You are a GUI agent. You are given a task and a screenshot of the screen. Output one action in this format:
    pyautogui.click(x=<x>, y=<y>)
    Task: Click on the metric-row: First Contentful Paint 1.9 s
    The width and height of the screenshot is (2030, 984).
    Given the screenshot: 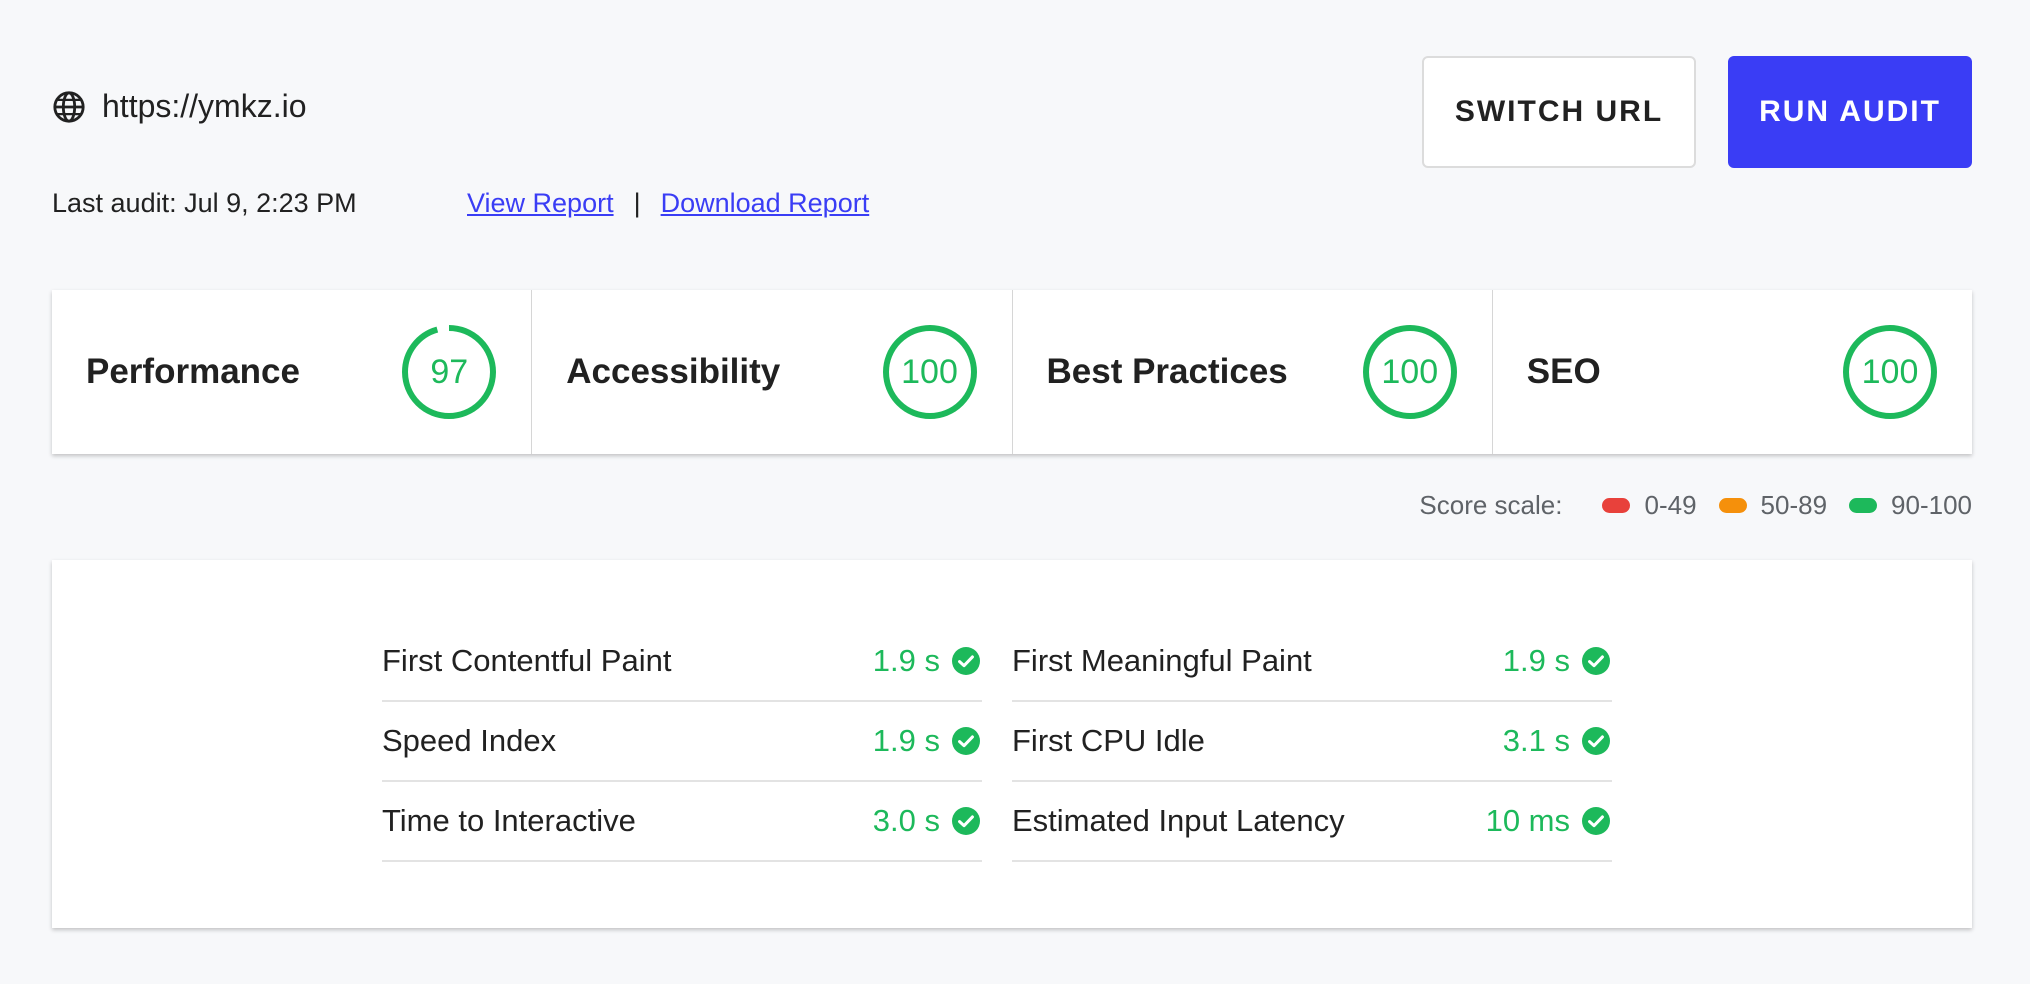 What is the action you would take?
    pyautogui.click(x=682, y=662)
    